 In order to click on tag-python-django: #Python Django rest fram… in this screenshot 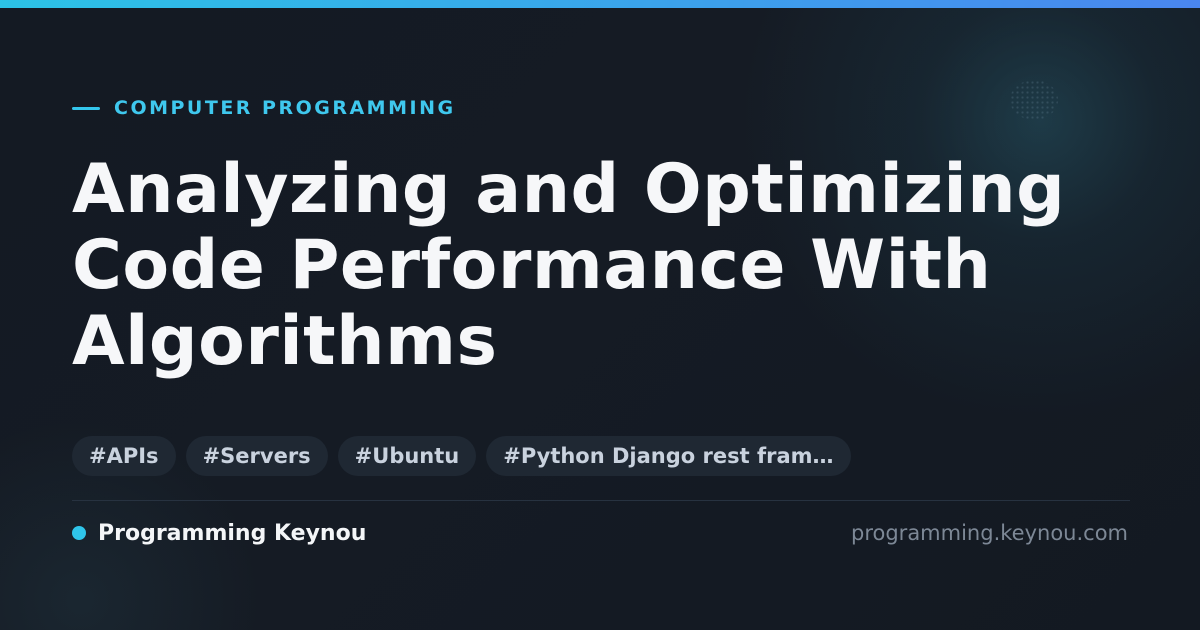, I will do `click(668, 456)`.